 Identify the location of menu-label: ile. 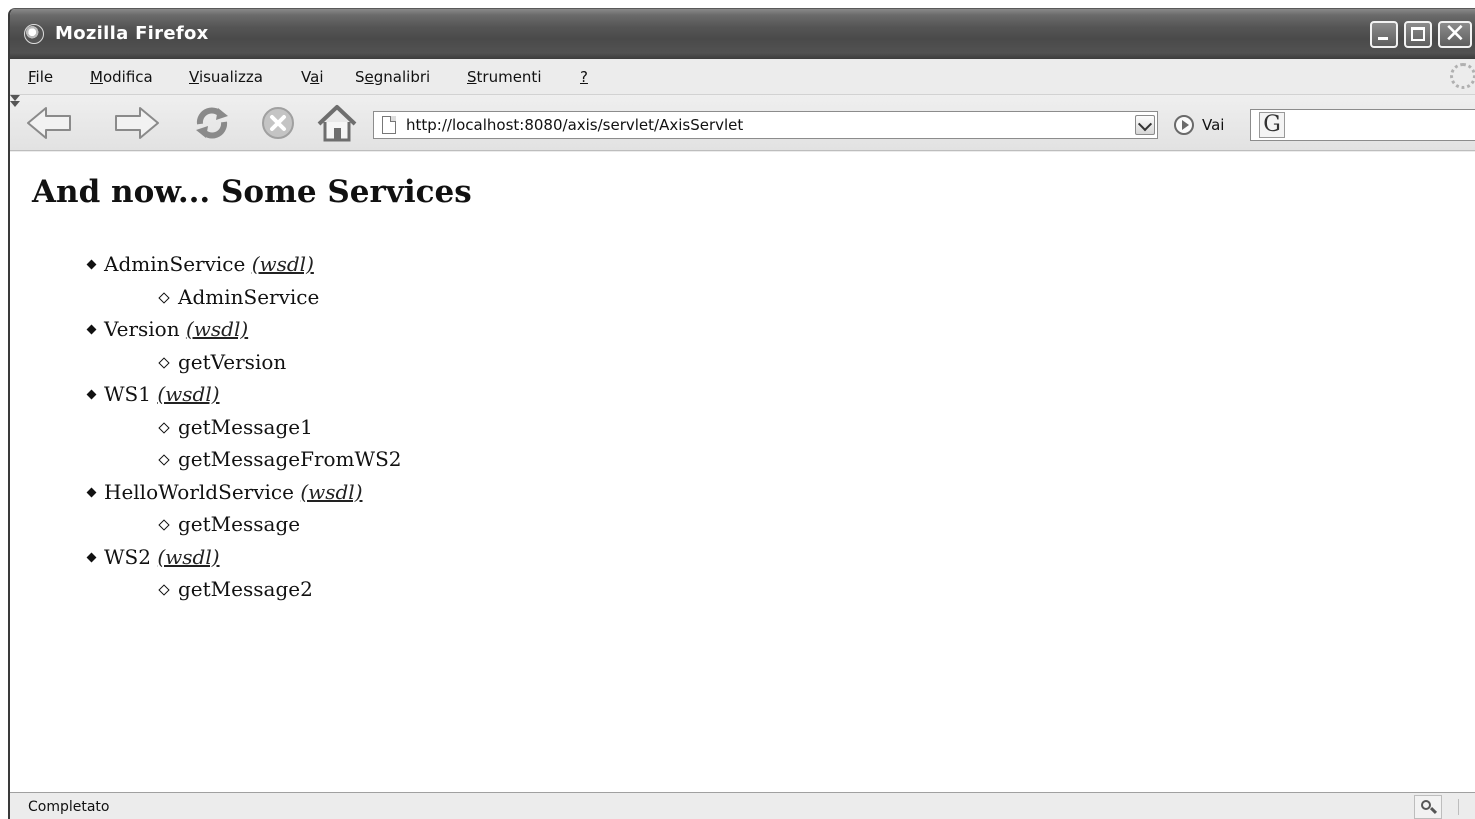
(44, 77).